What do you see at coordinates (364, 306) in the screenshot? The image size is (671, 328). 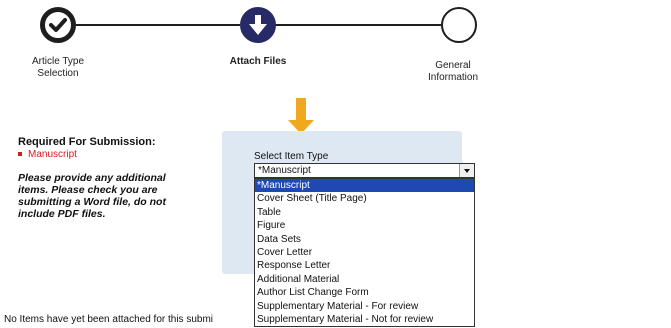 I see `option-supplementary-for-review: Supplementary Material - For review` at bounding box center [364, 306].